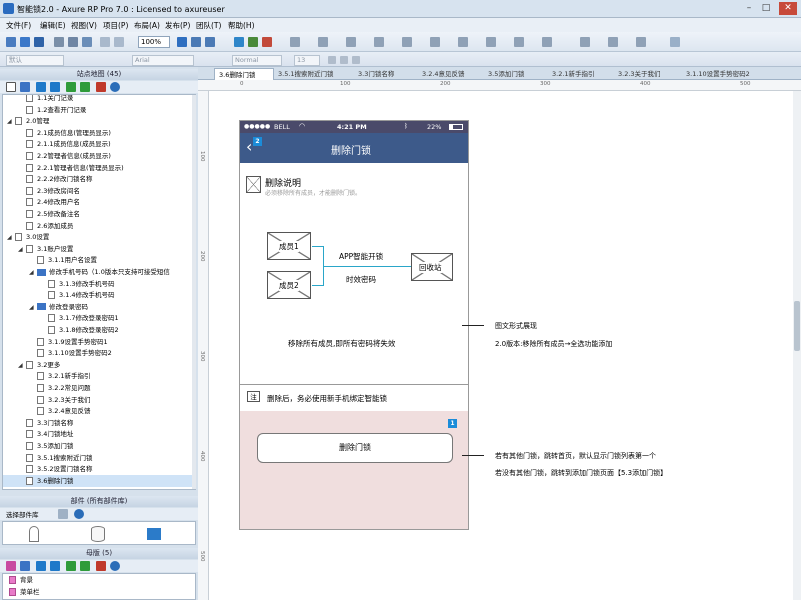 The height and width of the screenshot is (600, 801). Describe the element at coordinates (35, 60) in the screenshot. I see `style-select: 默认` at that location.